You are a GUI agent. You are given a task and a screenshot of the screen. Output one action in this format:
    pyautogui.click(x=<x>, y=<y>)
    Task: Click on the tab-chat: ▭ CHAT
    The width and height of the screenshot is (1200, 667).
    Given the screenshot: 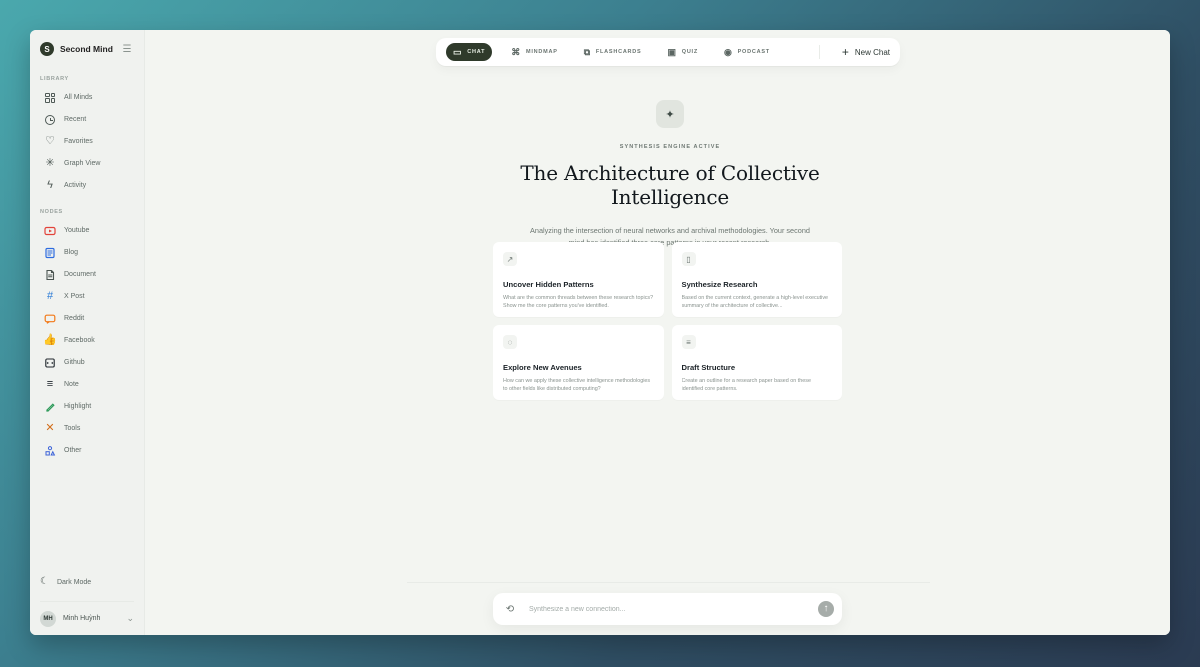 What is the action you would take?
    pyautogui.click(x=469, y=52)
    